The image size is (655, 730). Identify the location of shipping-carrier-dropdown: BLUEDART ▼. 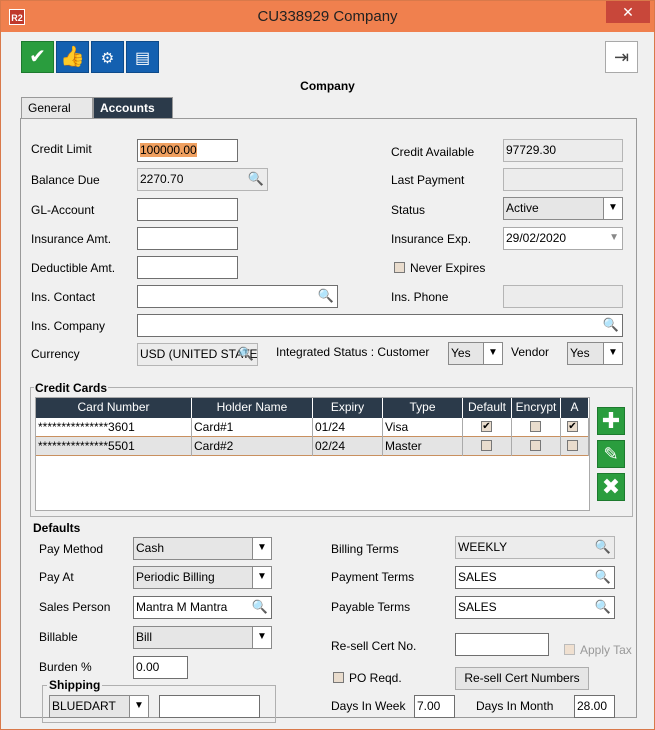
(99, 706).